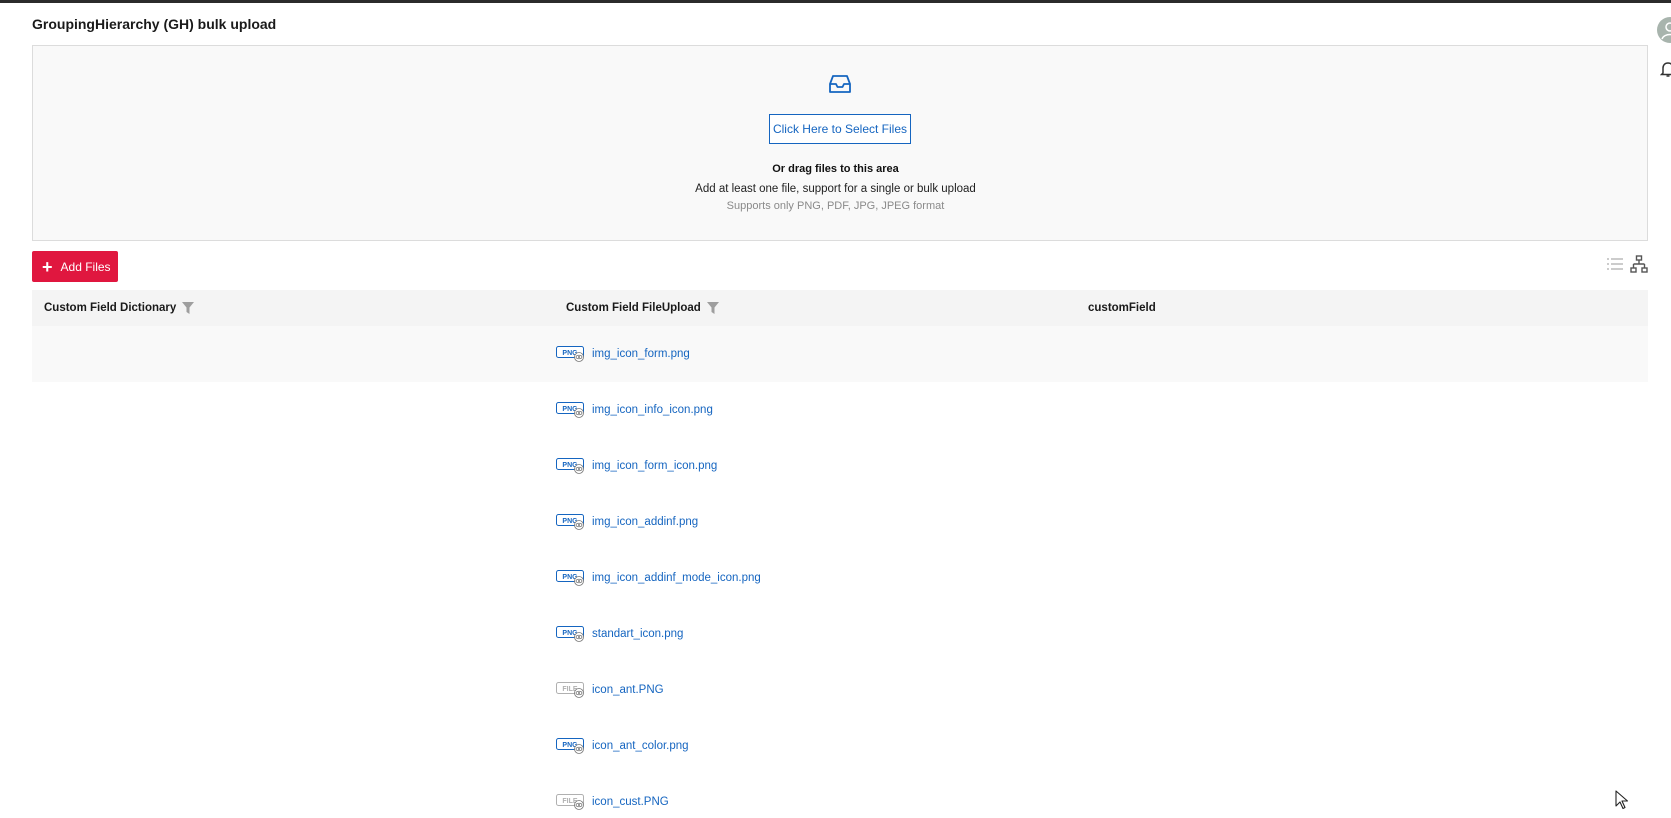 The height and width of the screenshot is (818, 1671). I want to click on hierarchy-view-icon, so click(1639, 264).